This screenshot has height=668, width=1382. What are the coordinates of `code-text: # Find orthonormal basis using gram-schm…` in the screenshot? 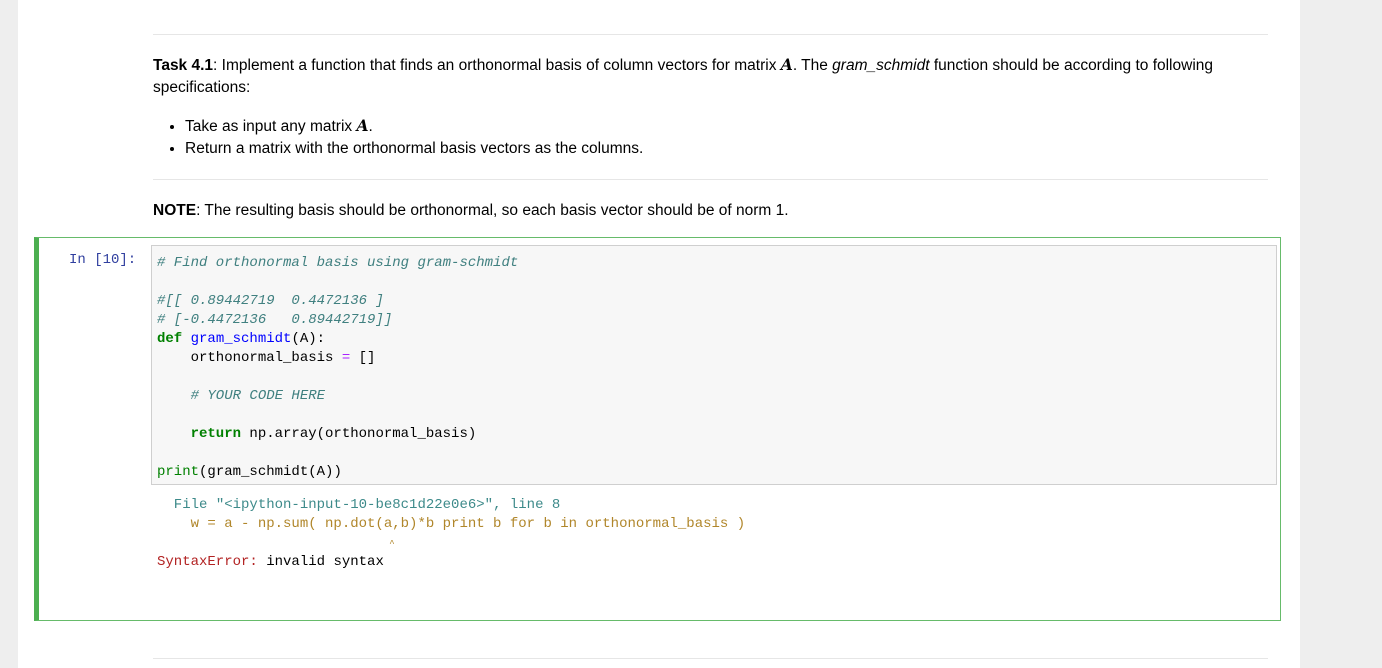 It's located at (337, 368).